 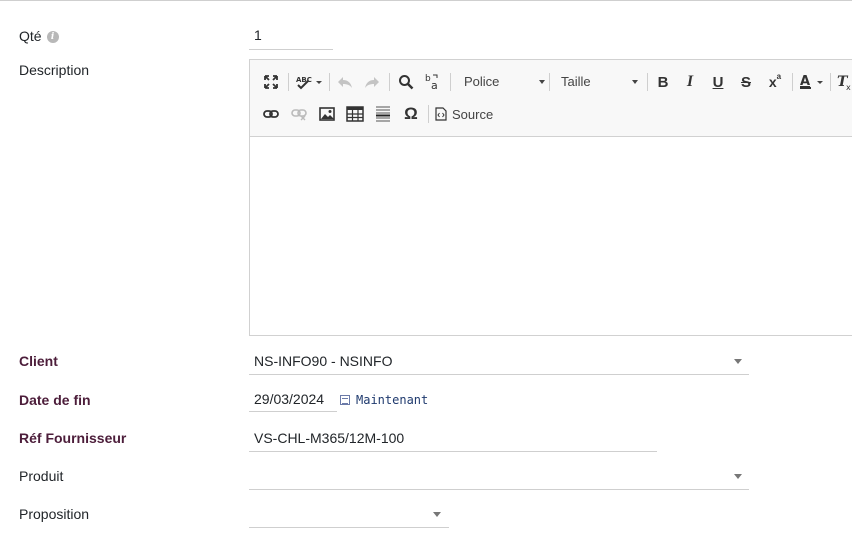 What do you see at coordinates (499, 477) in the screenshot?
I see `product-select` at bounding box center [499, 477].